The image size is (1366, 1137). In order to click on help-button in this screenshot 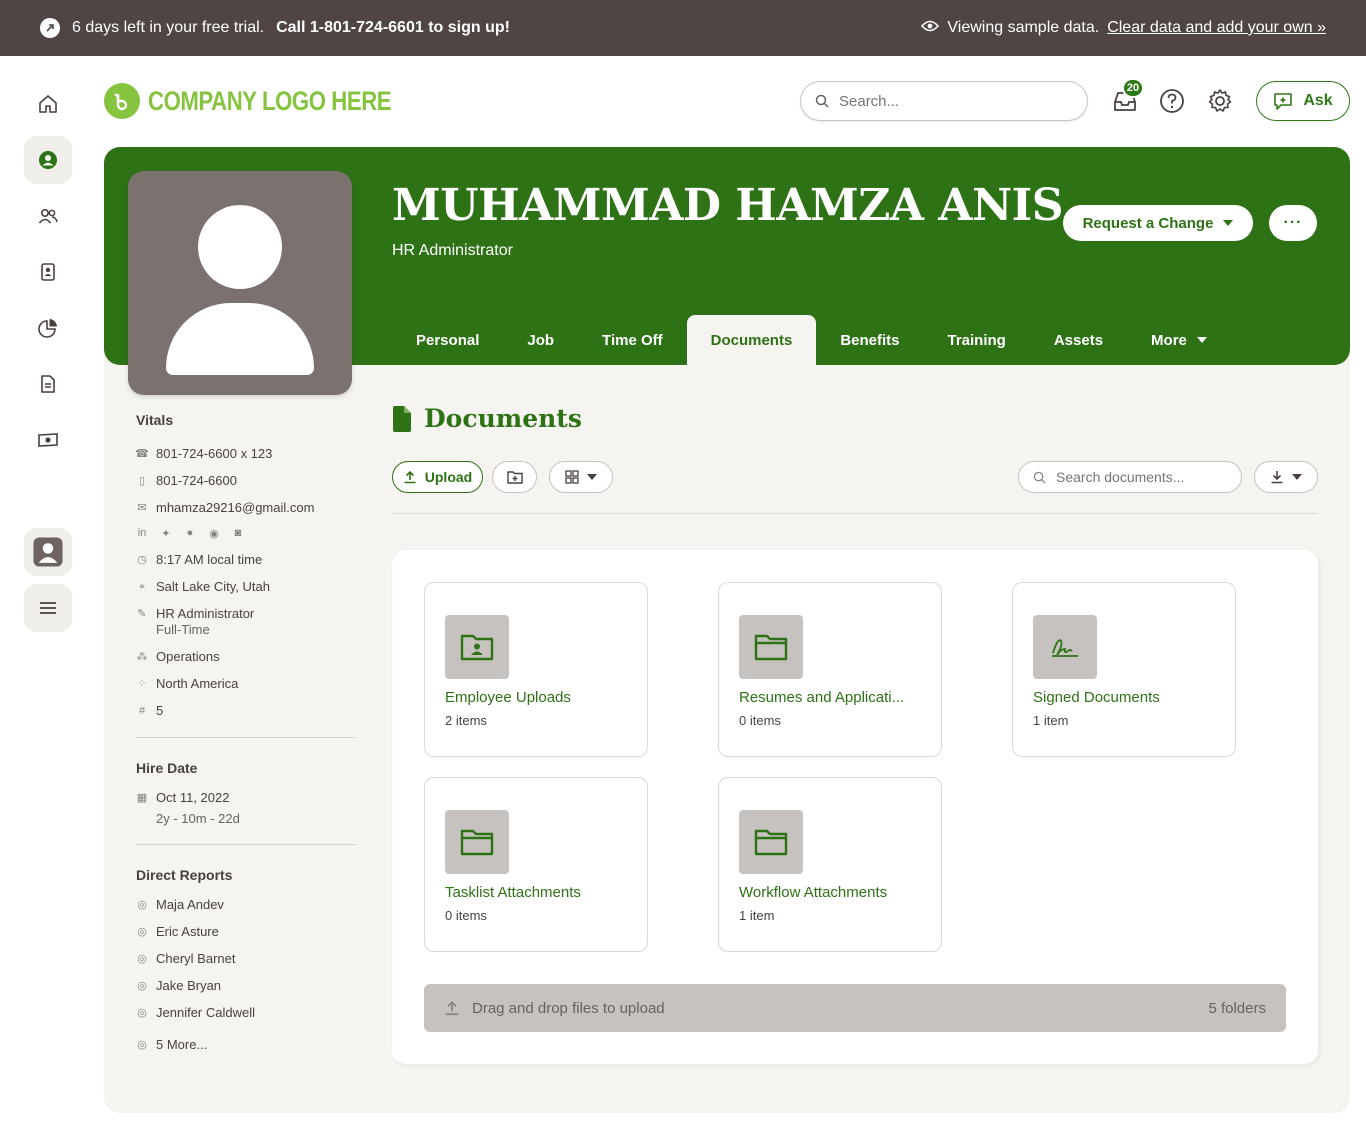, I will do `click(1172, 101)`.